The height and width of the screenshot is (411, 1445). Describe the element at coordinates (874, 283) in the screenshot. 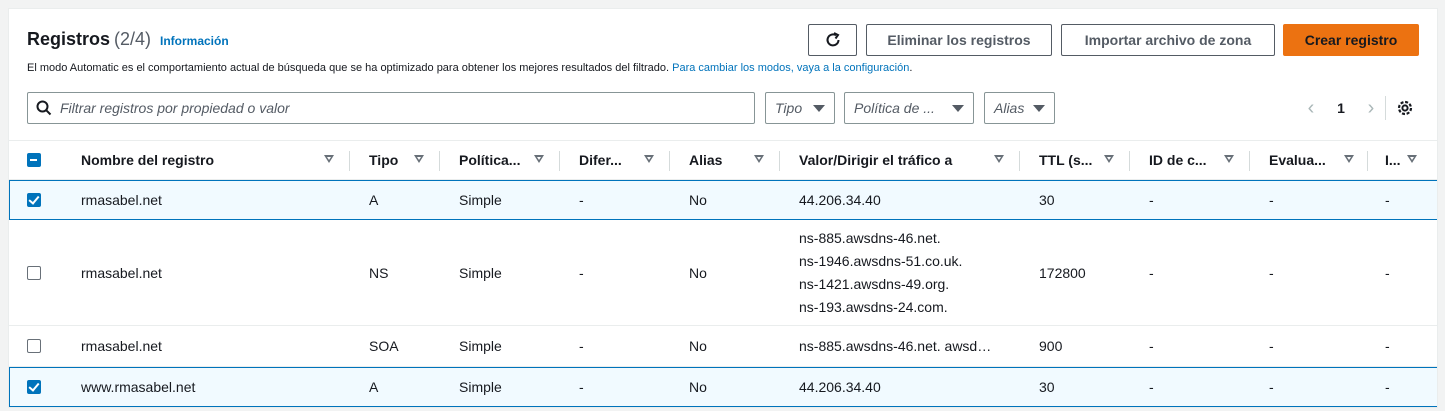

I see `record-value-line: ns-1421.awsdns-49.org.` at that location.